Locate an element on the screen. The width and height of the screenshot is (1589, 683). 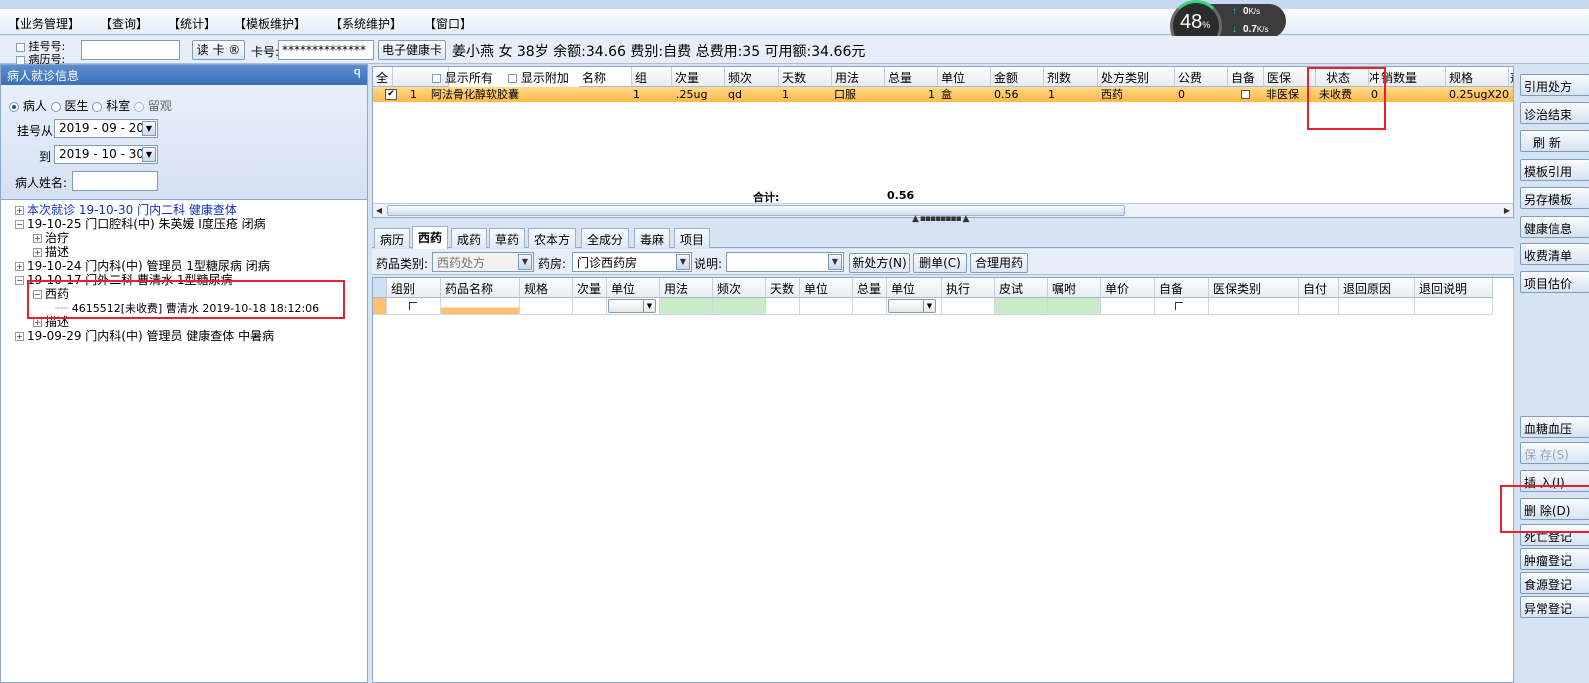
scroll-right-icon: ▶ is located at coordinates (1507, 210).